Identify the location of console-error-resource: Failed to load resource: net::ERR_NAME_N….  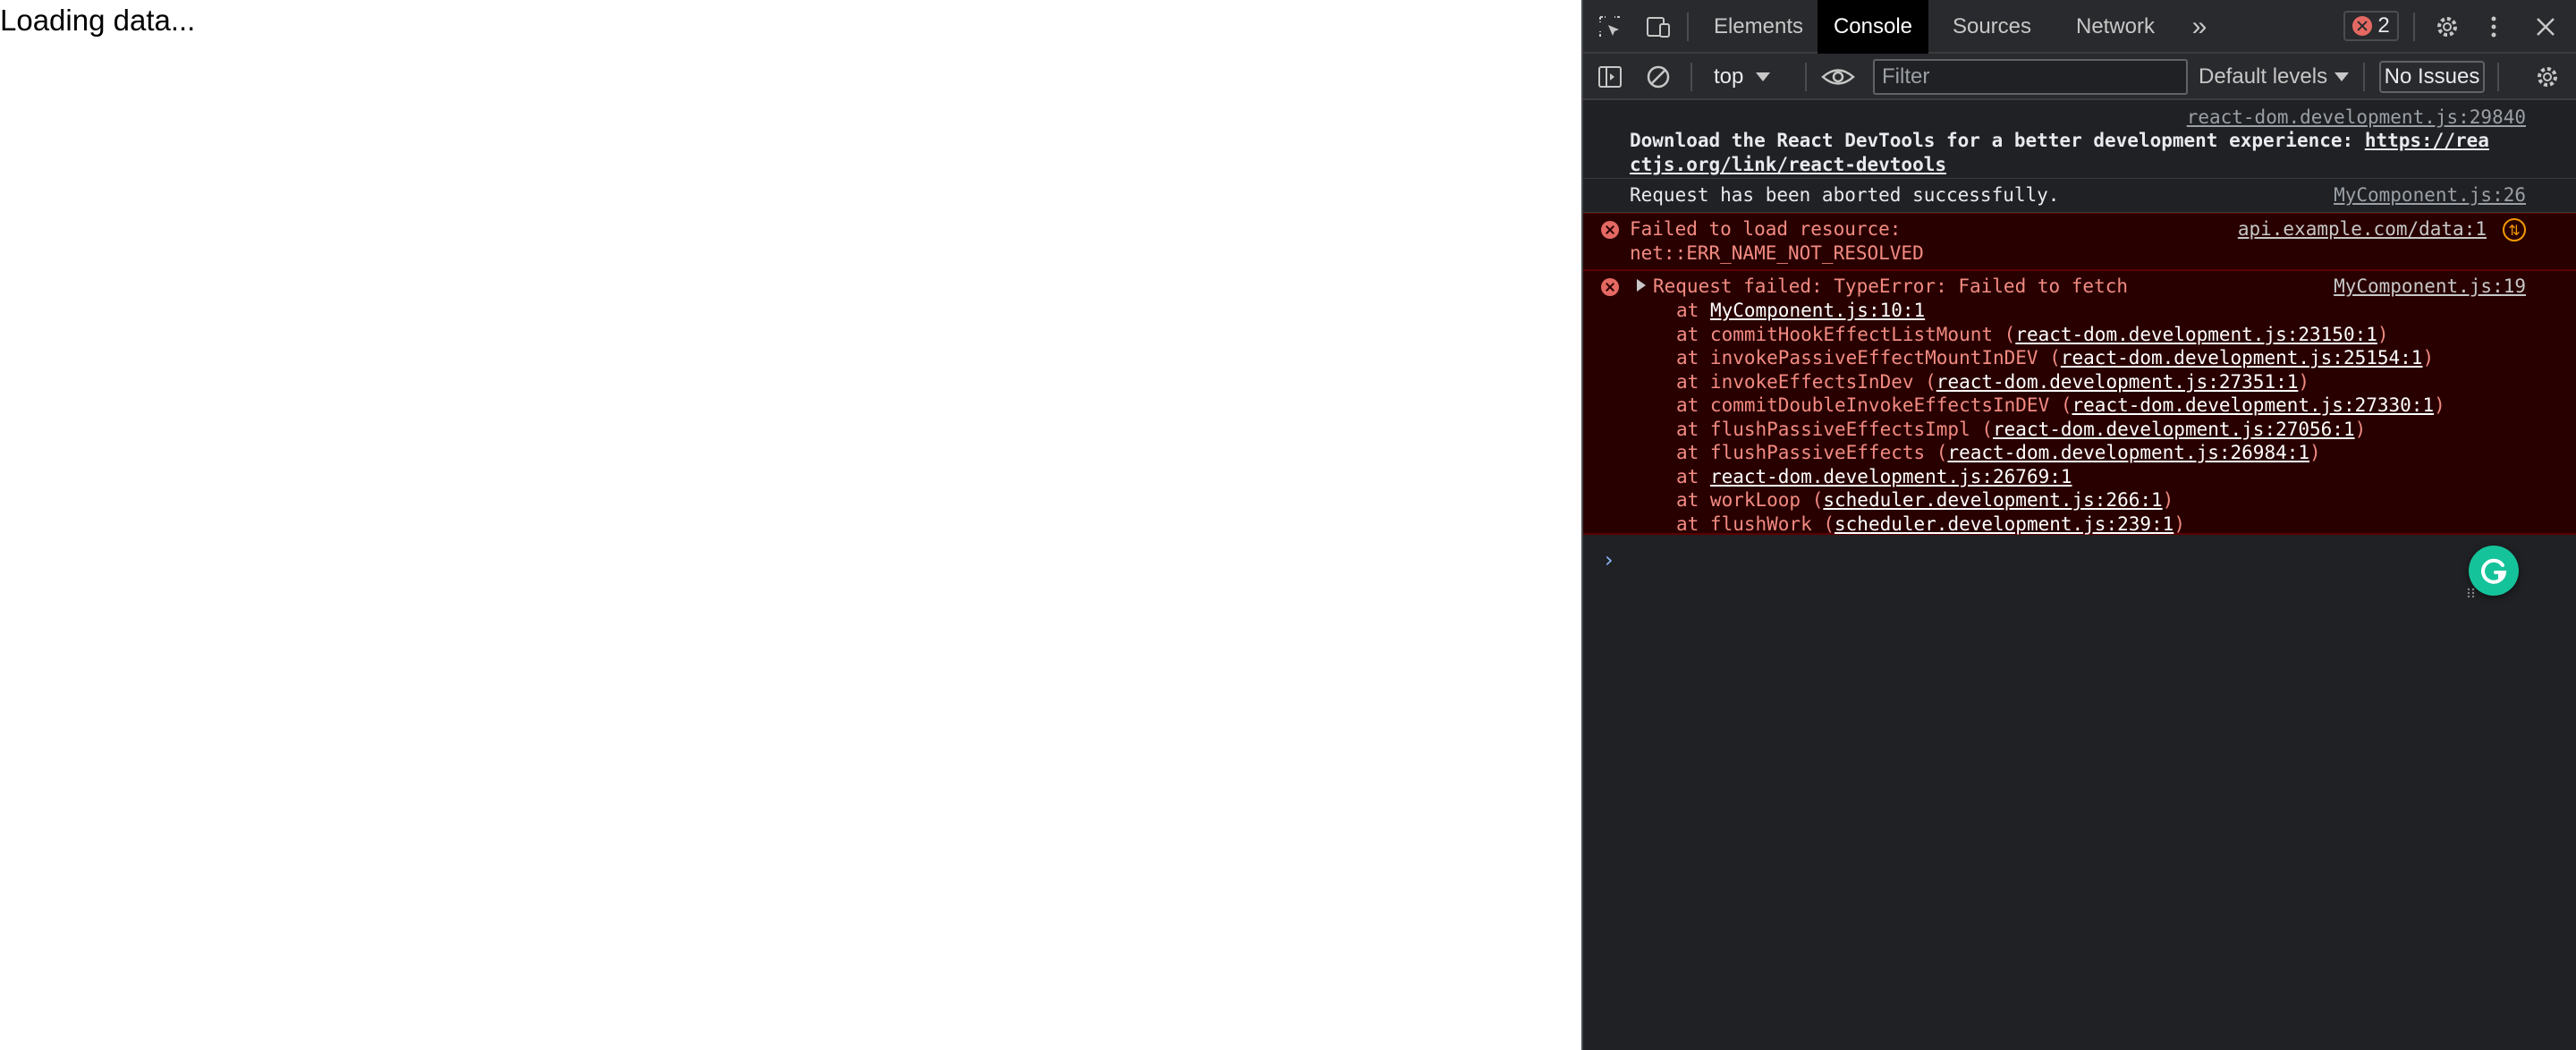
(2079, 241).